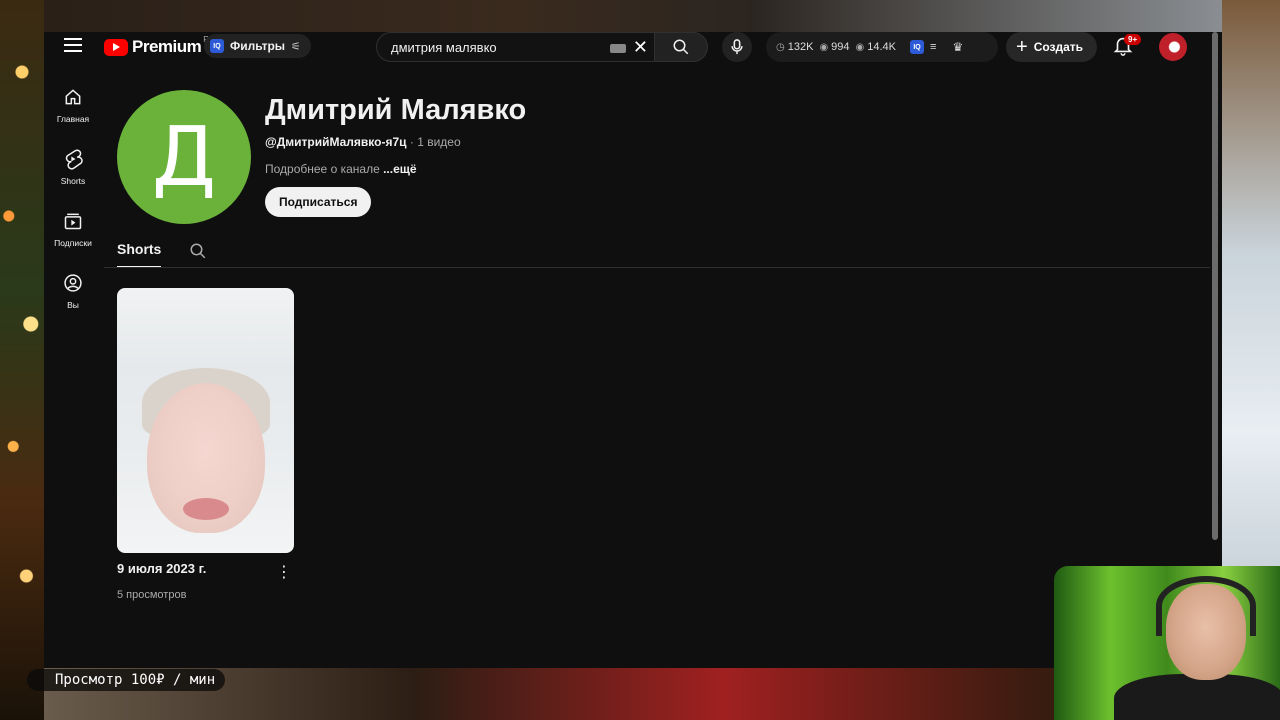 Image resolution: width=1280 pixels, height=720 pixels. What do you see at coordinates (324, 169) in the screenshot?
I see `channel-description-text: Подробнее о канале` at bounding box center [324, 169].